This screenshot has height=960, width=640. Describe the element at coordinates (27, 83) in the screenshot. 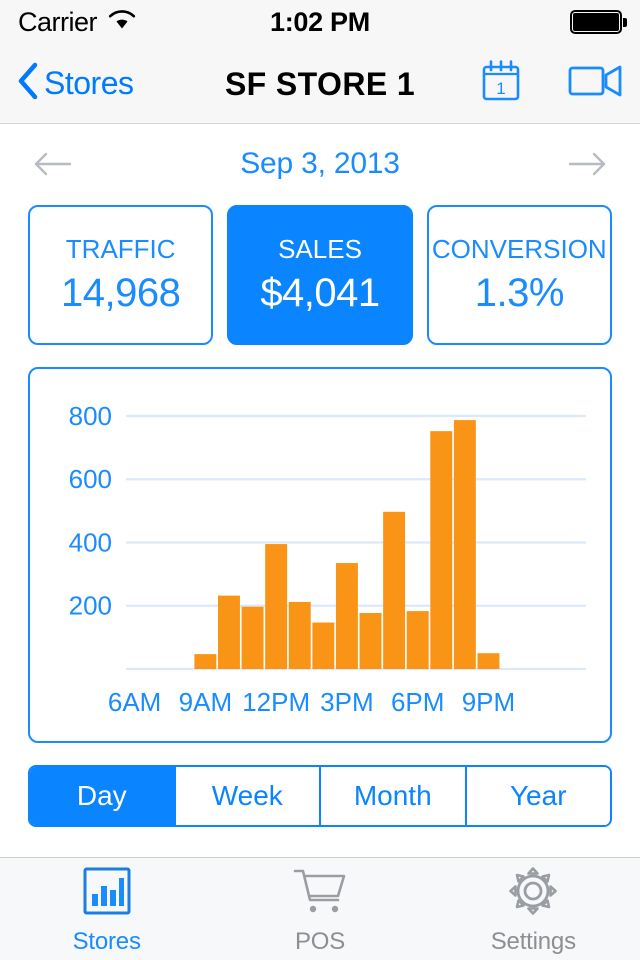

I see `chevron-left-icon` at that location.